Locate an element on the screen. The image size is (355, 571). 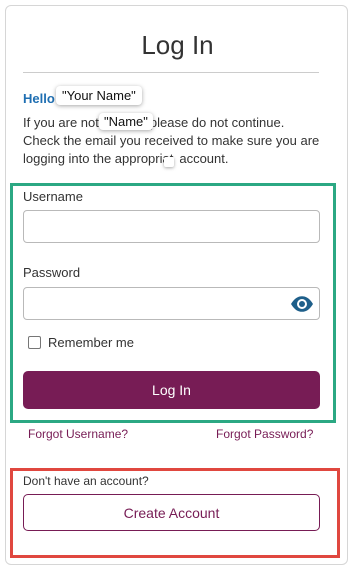
remember-me-checkbox is located at coordinates (34, 342).